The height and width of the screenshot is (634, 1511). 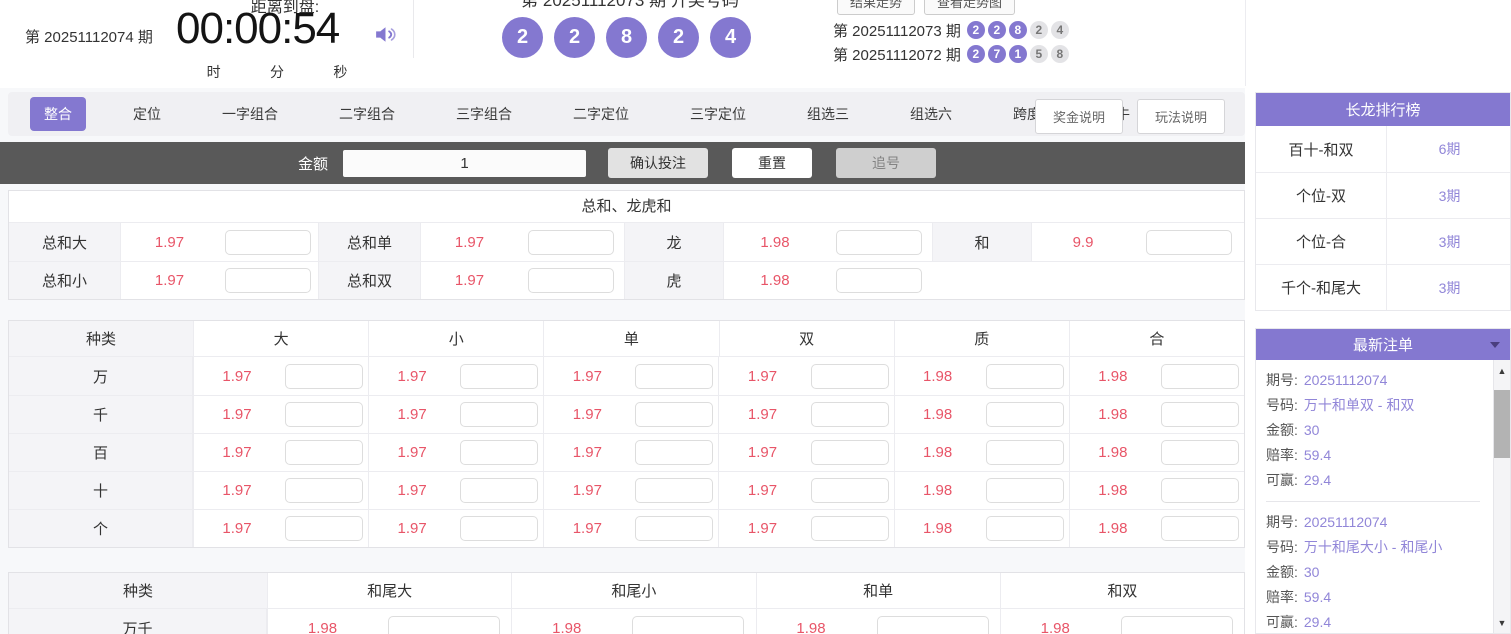 I want to click on chase-number-button: 追号, so click(x=886, y=163).